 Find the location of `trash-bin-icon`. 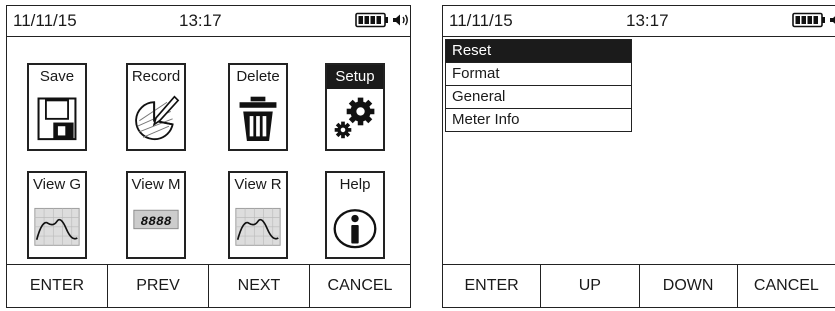

trash-bin-icon is located at coordinates (258, 118).